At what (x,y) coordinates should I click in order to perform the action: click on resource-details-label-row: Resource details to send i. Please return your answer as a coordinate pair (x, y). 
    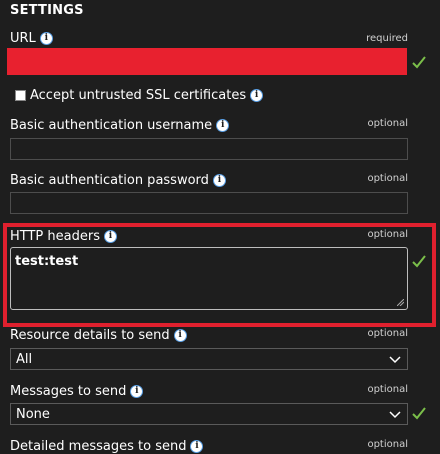
    Looking at the image, I should click on (98, 335).